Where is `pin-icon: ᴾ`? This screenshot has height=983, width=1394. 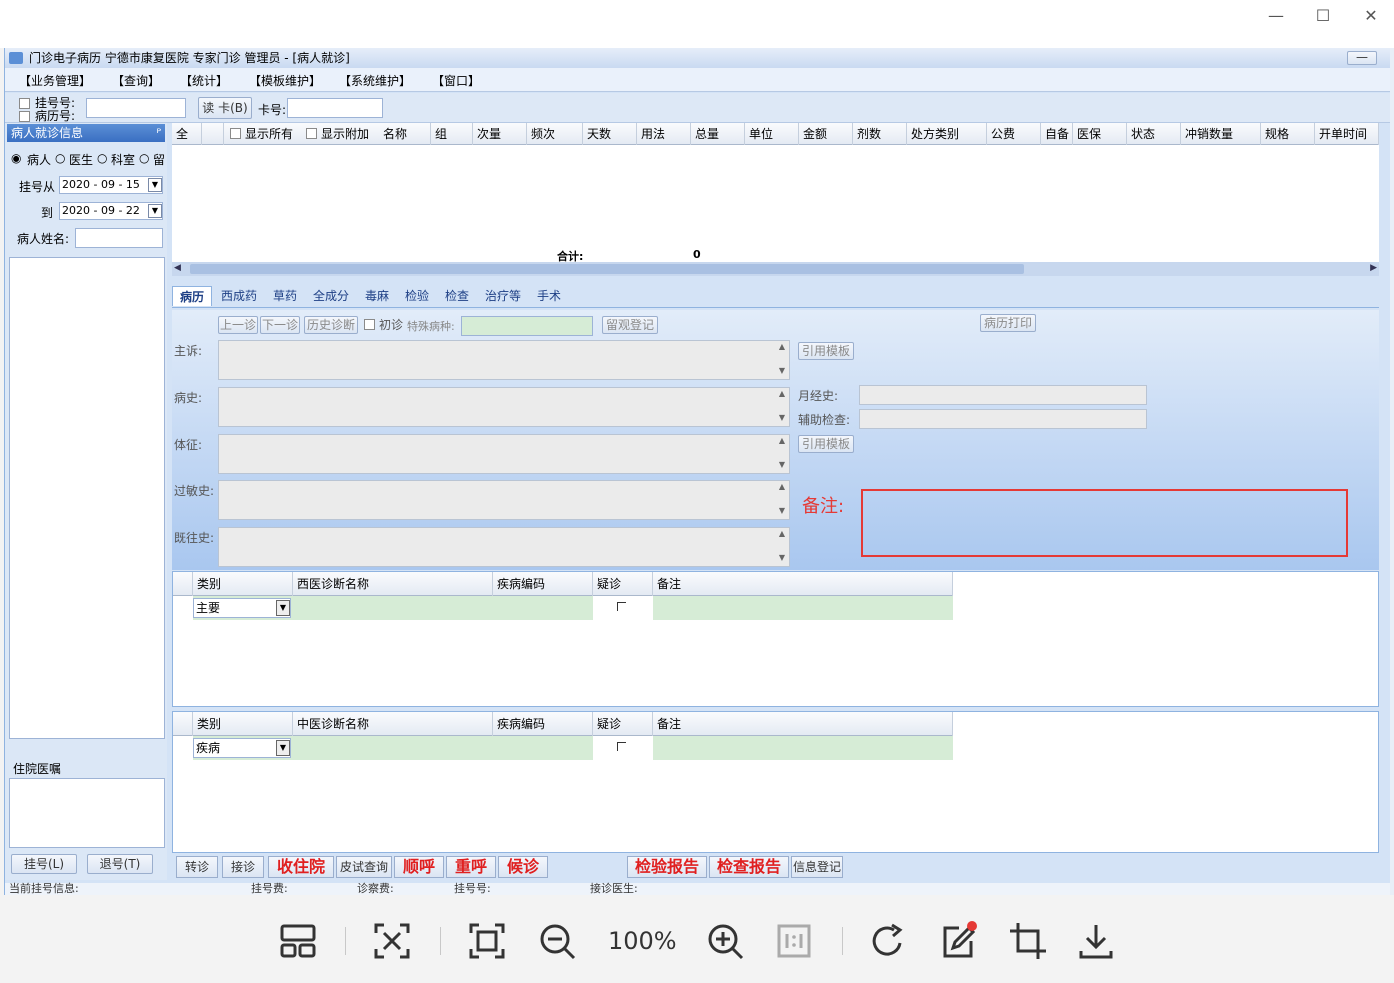
pin-icon: ᴾ is located at coordinates (158, 133).